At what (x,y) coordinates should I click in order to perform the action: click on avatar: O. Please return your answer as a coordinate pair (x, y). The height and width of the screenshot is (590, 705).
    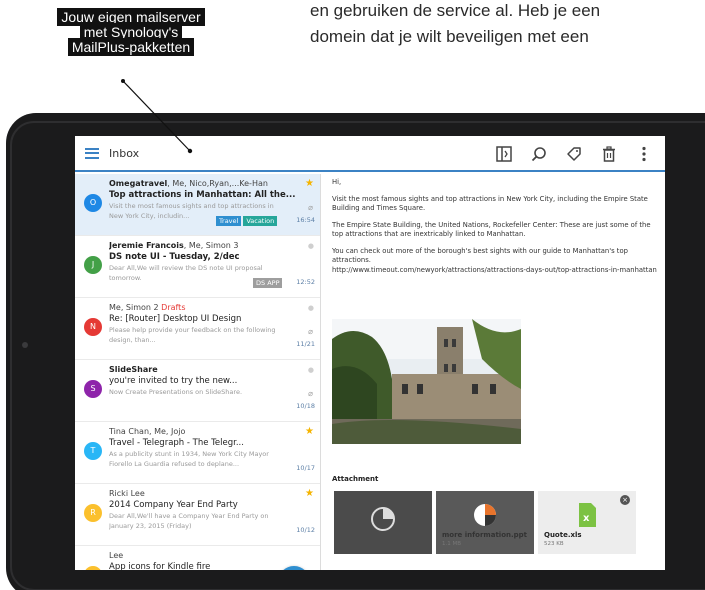
    Looking at the image, I should click on (93, 203).